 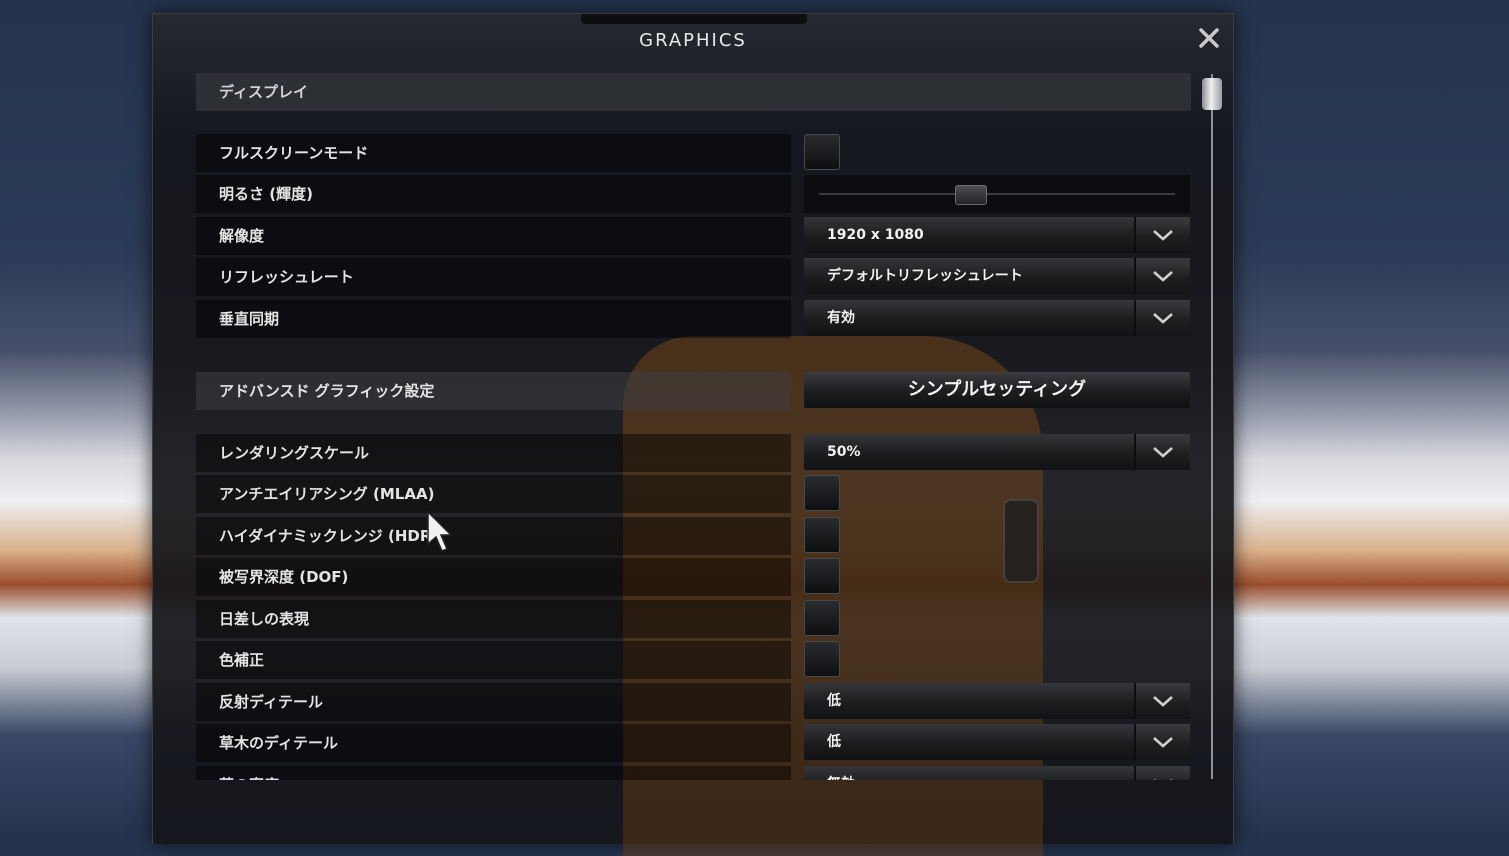 I want to click on dof-checkbox, so click(x=822, y=576).